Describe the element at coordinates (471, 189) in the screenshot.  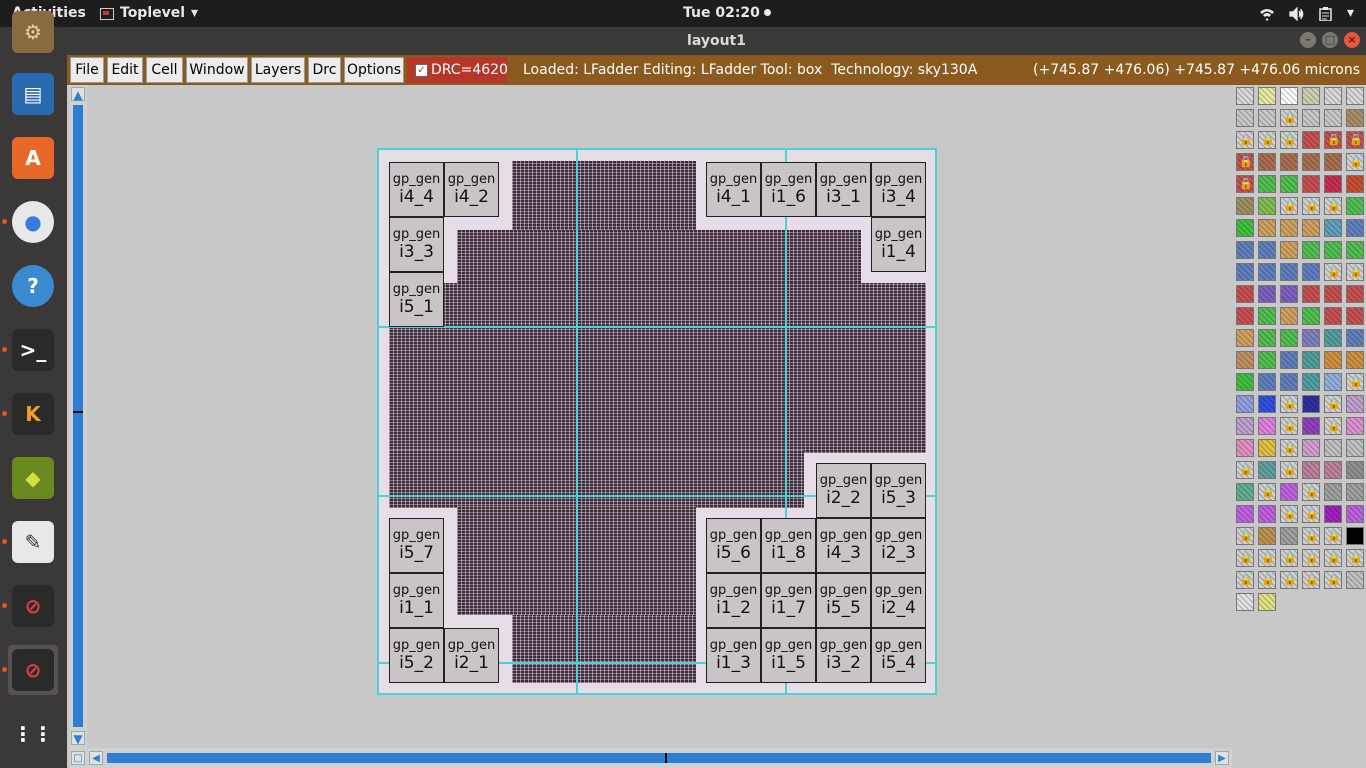
I see `cell-instance: gp_gen i4_2` at that location.